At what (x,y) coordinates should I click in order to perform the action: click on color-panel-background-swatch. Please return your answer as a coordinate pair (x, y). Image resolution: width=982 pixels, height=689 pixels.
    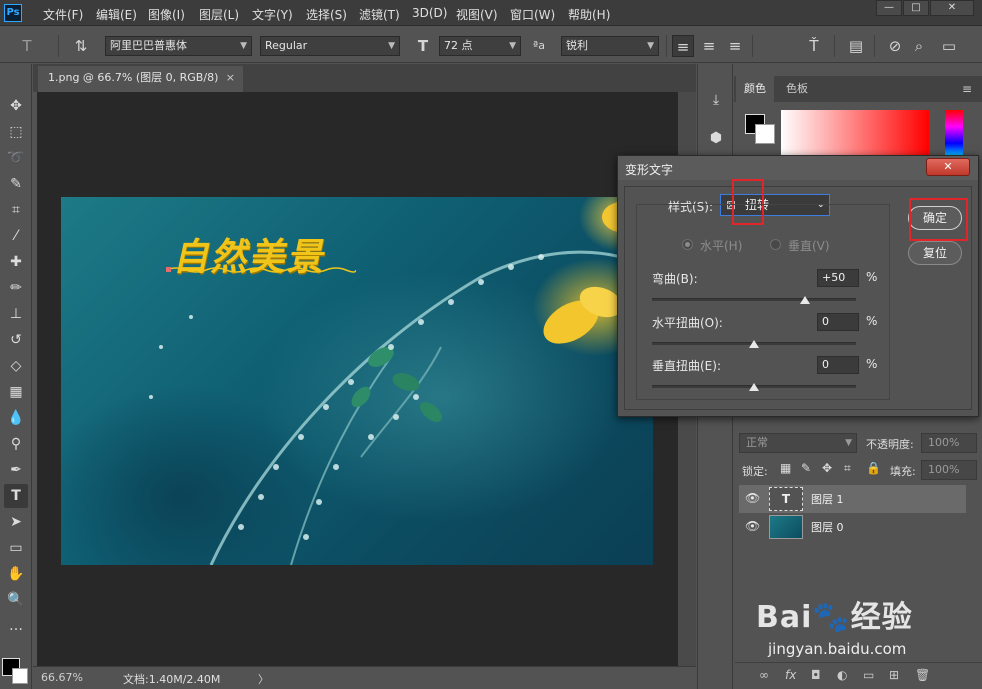
    Looking at the image, I should click on (765, 134).